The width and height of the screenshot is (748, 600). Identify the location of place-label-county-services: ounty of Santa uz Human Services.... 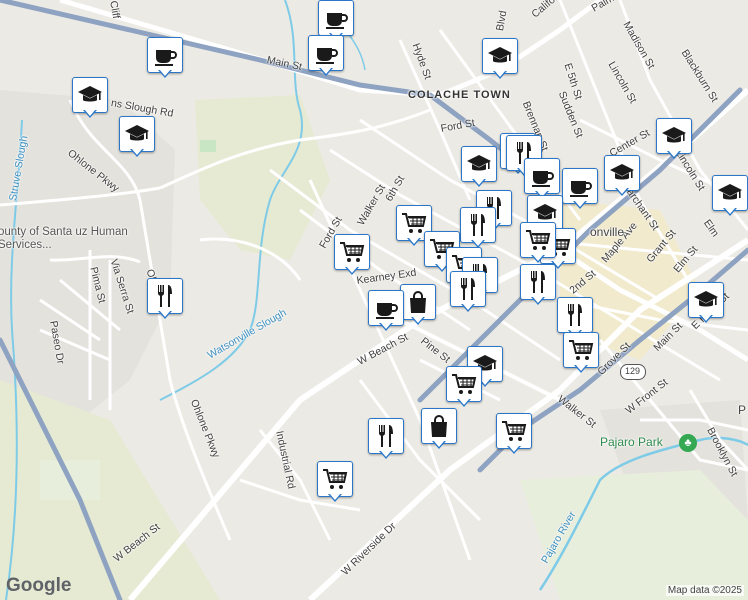
(64, 238).